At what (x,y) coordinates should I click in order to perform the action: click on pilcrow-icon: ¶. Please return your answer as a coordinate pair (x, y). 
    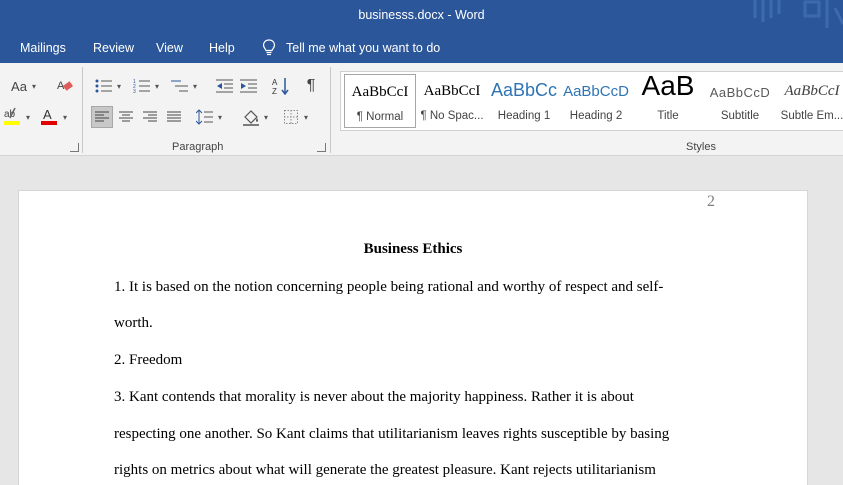
    Looking at the image, I should click on (311, 85).